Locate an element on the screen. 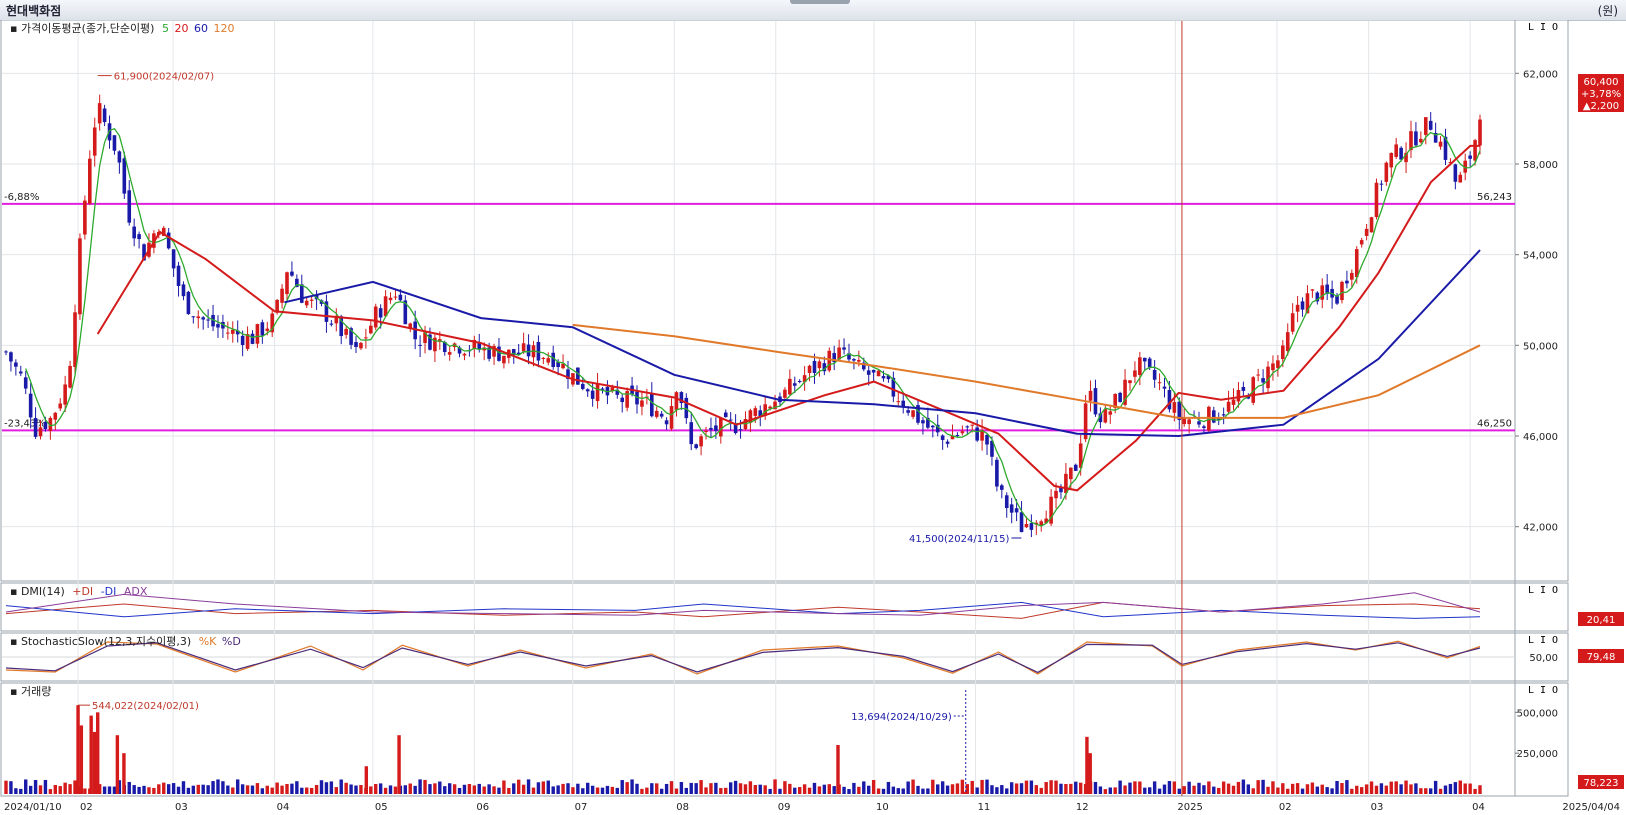 Image resolution: width=1626 pixels, height=815 pixels. volume-pane is located at coordinates (784, 739).